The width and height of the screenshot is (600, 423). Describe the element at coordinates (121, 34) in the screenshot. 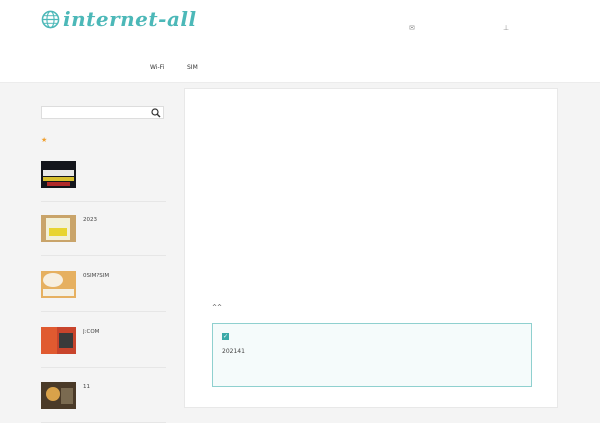

I see `site-tagline` at that location.